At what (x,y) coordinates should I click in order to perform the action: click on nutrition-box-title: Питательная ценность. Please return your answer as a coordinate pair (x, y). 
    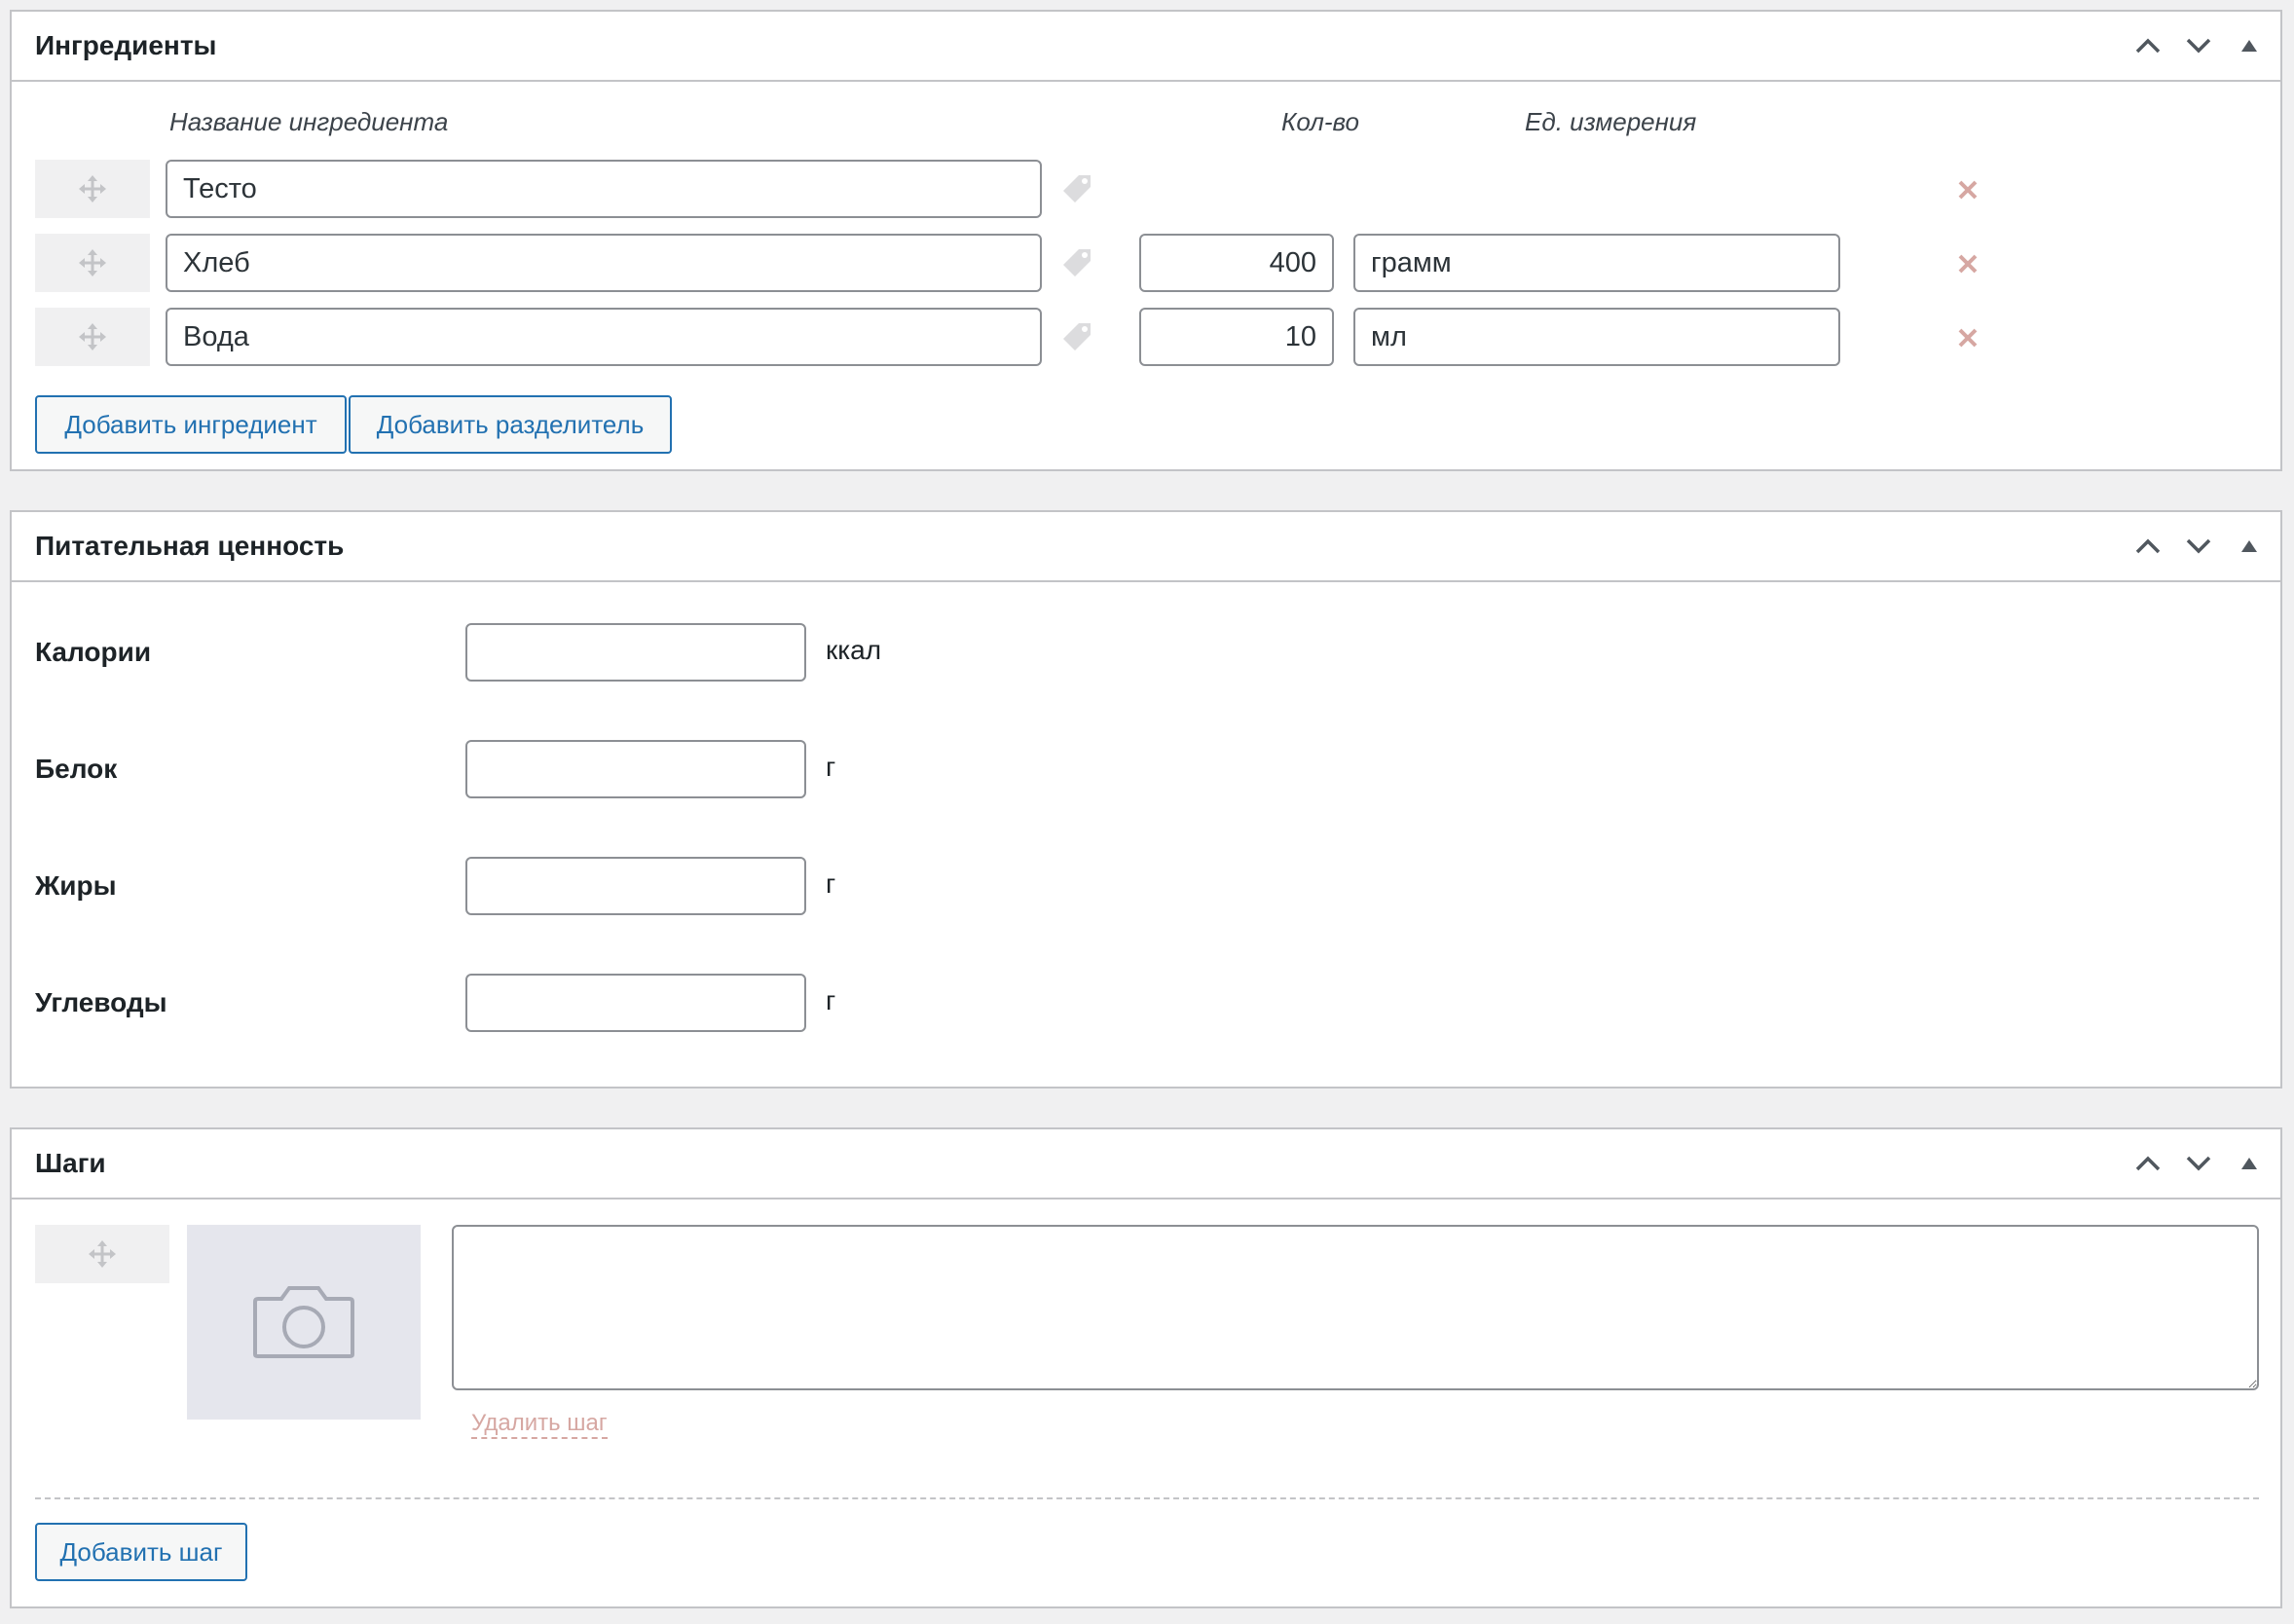
    Looking at the image, I should click on (190, 546).